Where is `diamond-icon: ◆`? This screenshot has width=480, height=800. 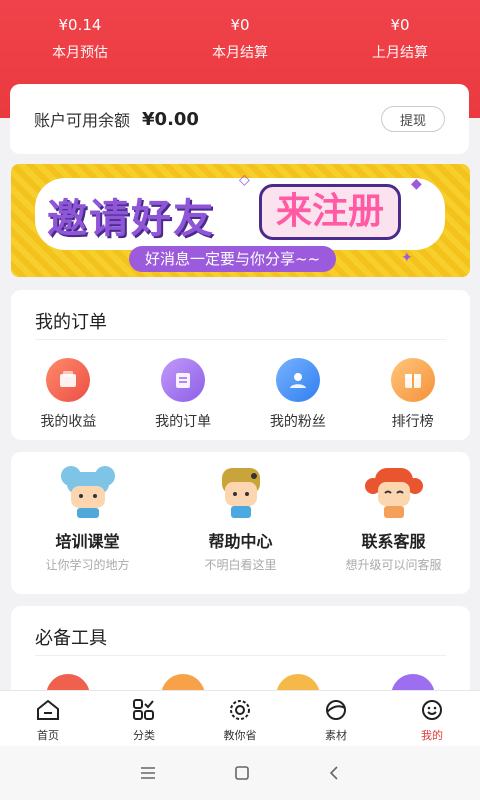
diamond-icon: ◆ is located at coordinates (416, 184).